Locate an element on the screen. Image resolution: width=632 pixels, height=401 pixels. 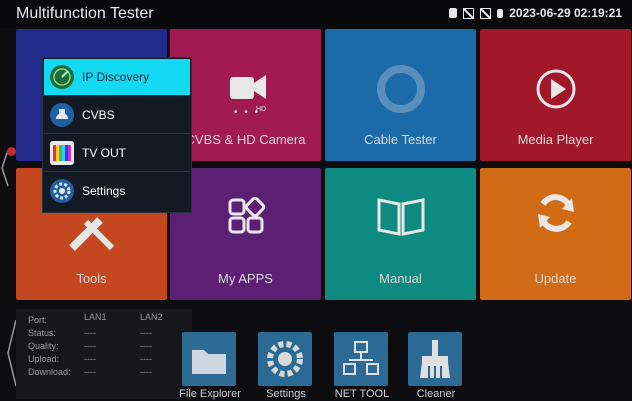
no-network-icon is located at coordinates (469, 13).